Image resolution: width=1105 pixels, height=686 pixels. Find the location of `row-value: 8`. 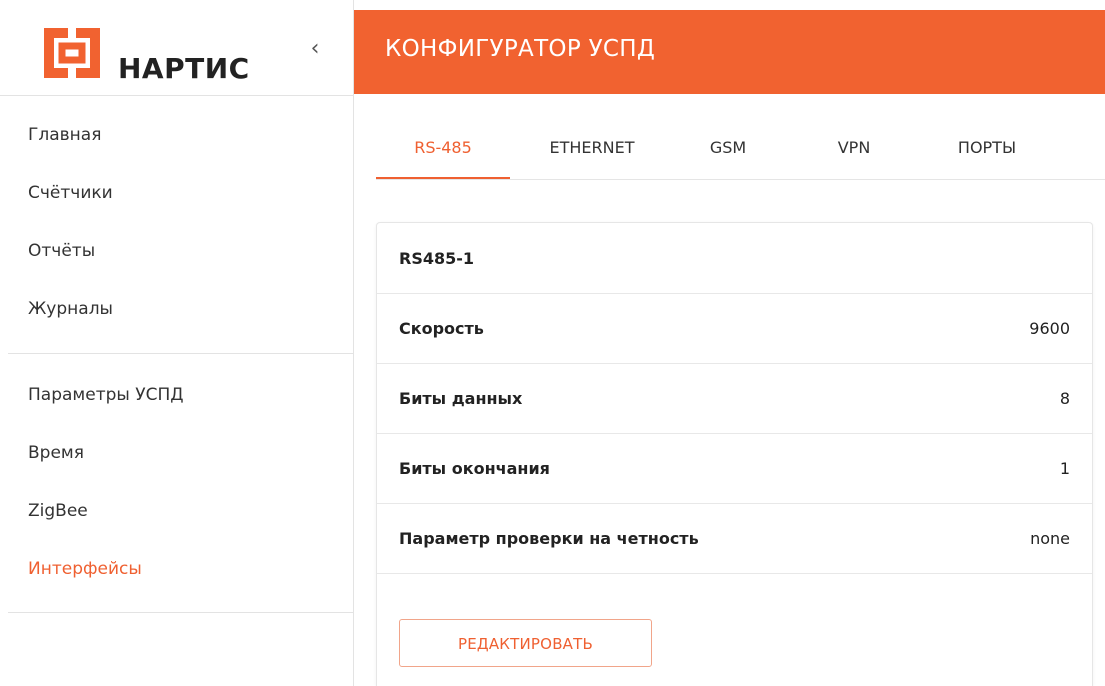

row-value: 8 is located at coordinates (1064, 398).